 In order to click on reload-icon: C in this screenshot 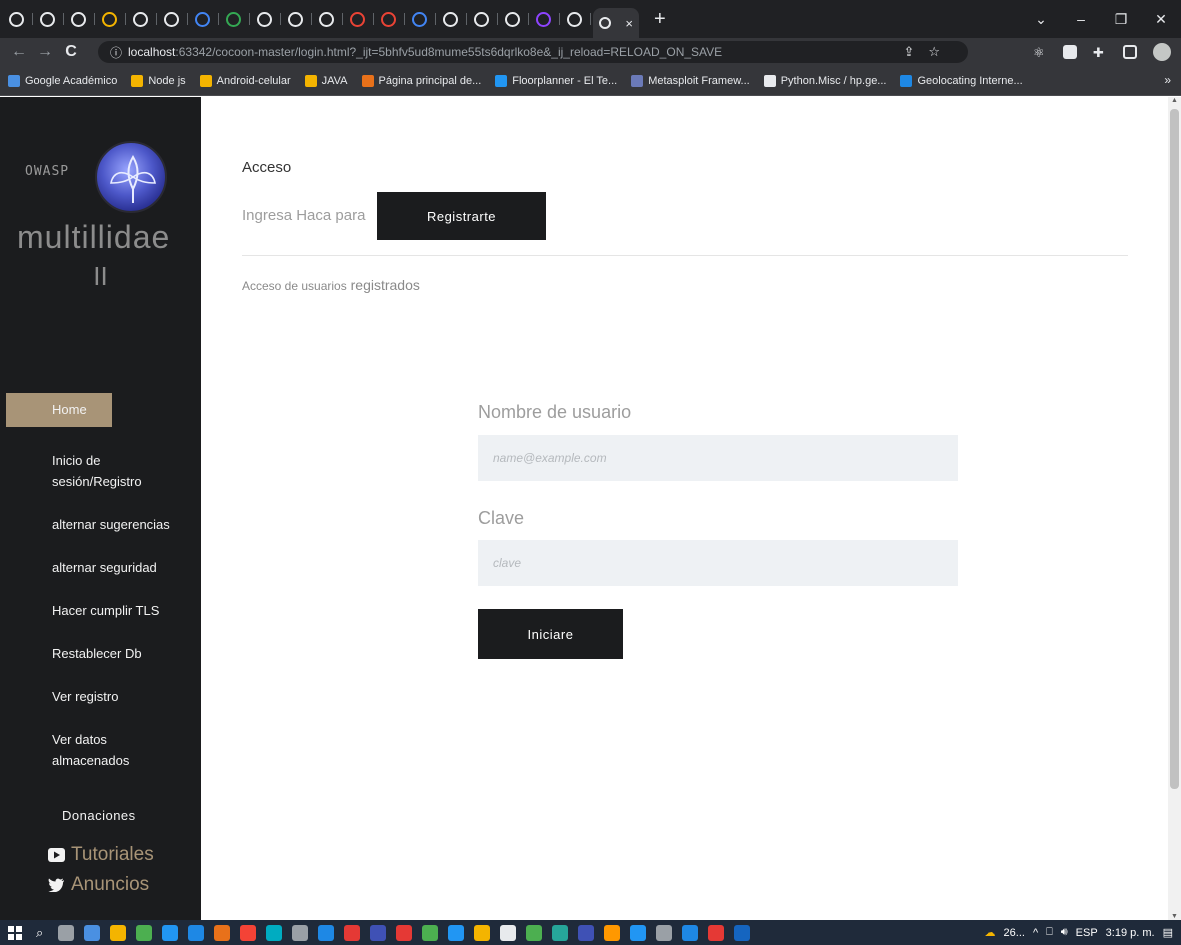, I will do `click(71, 52)`.